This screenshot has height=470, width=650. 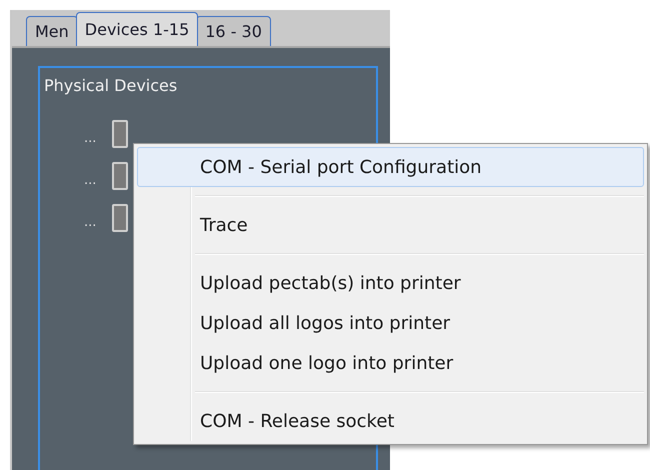 What do you see at coordinates (390, 421) in the screenshot?
I see `menu-item: COM - Release socket` at bounding box center [390, 421].